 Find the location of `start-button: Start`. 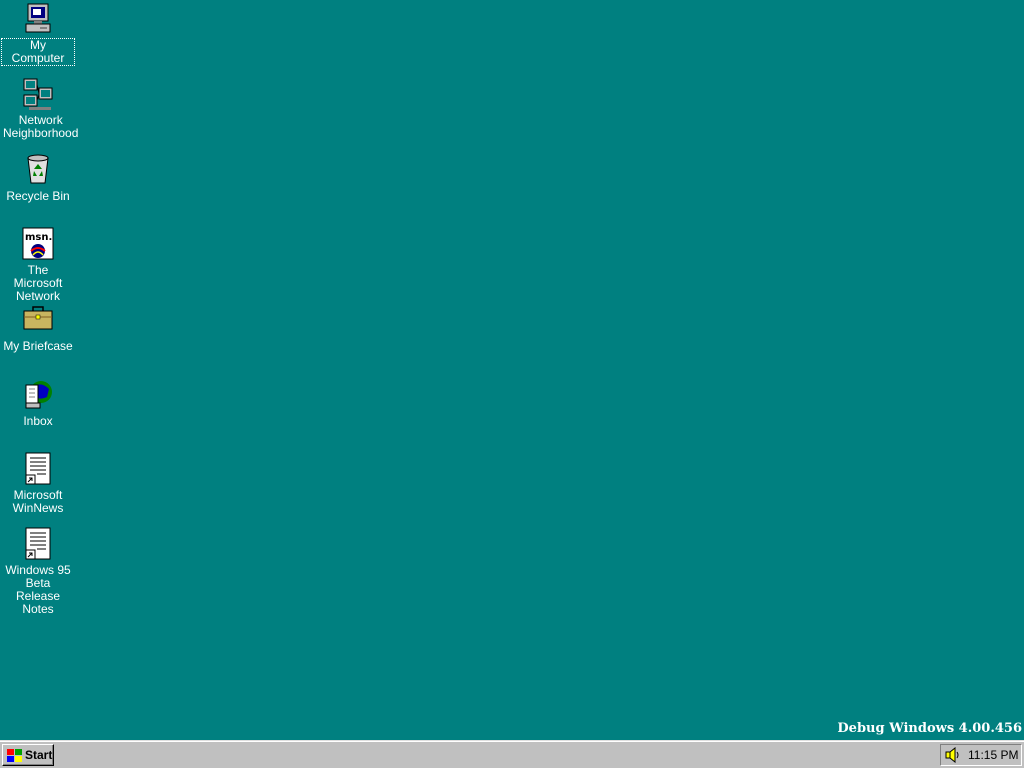

start-button: Start is located at coordinates (28, 755).